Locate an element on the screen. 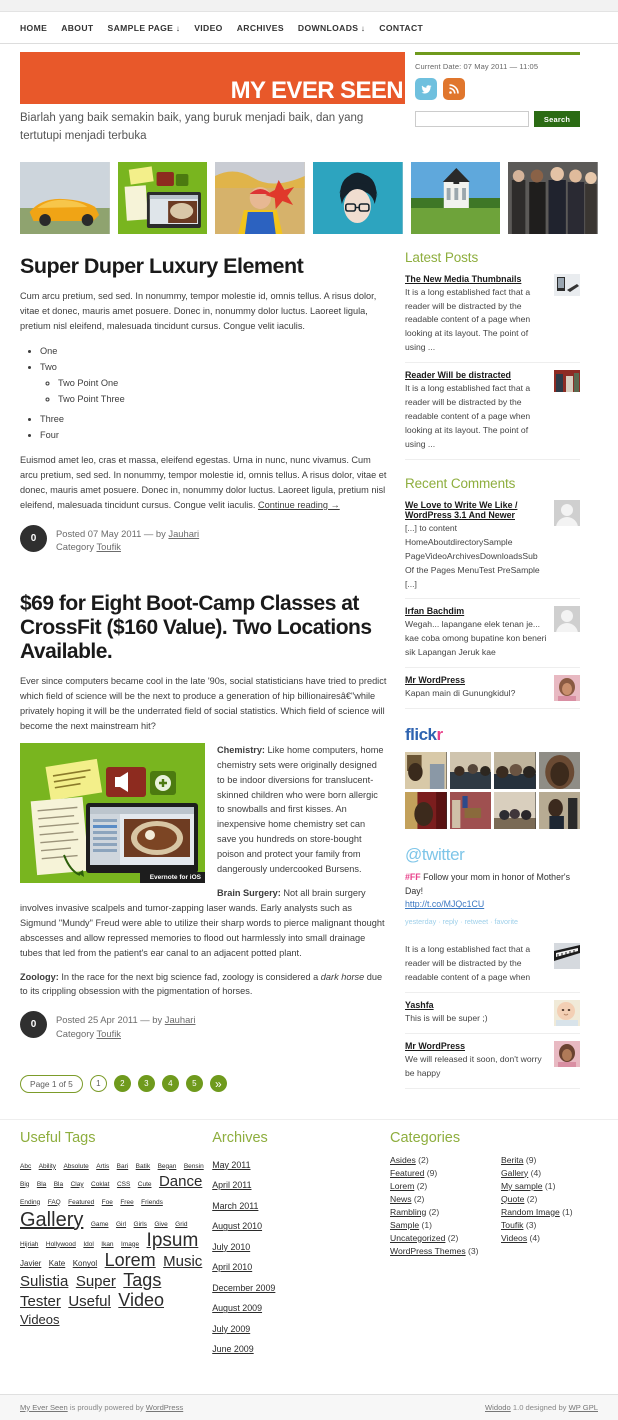 This screenshot has height=1420, width=618. nav-link: VIDEO is located at coordinates (208, 28).